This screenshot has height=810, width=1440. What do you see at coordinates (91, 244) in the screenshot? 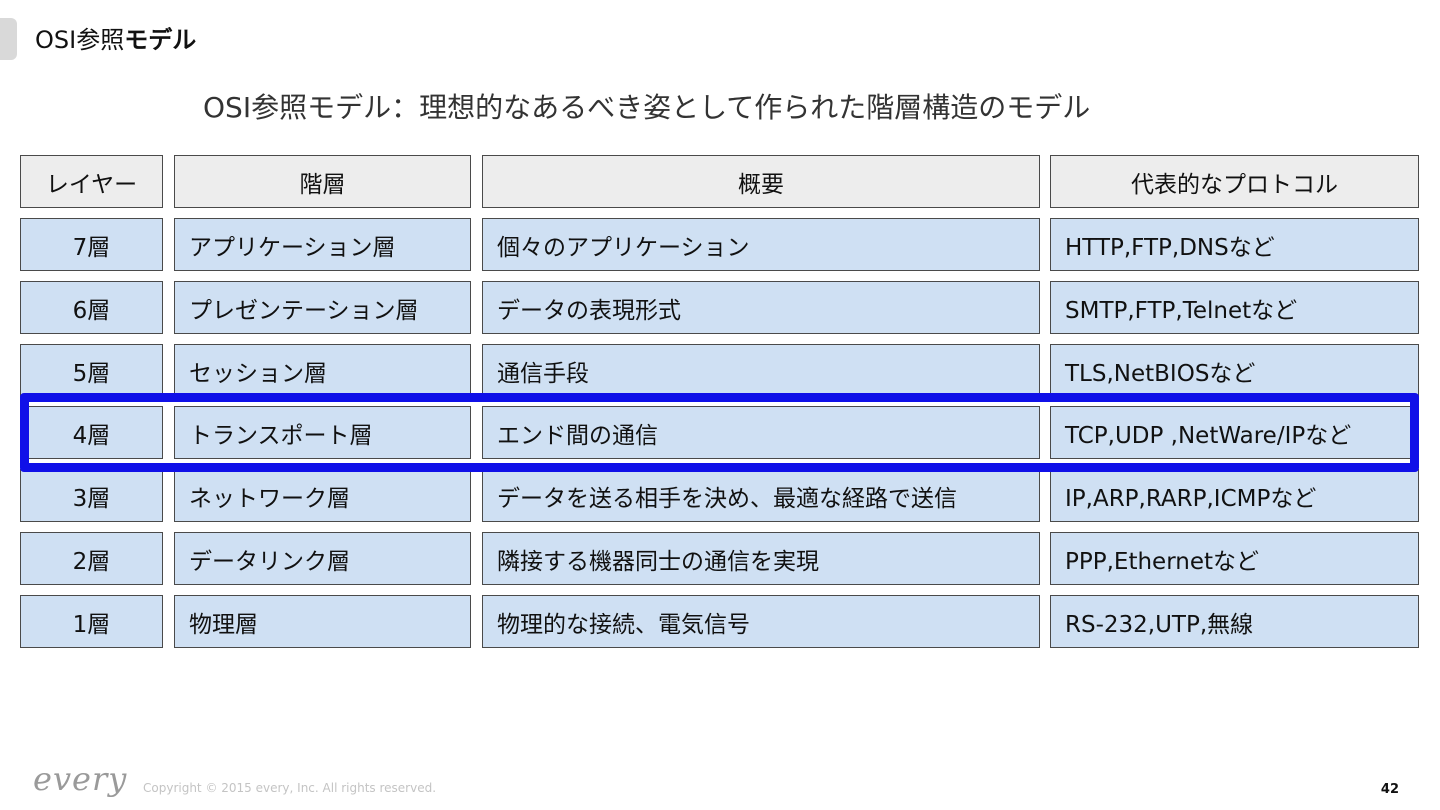
I see `table-cell-layer: 7層` at bounding box center [91, 244].